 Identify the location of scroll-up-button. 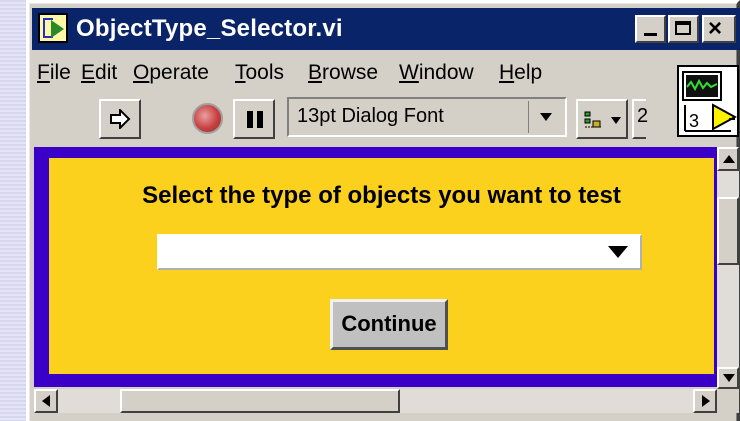
(728, 159).